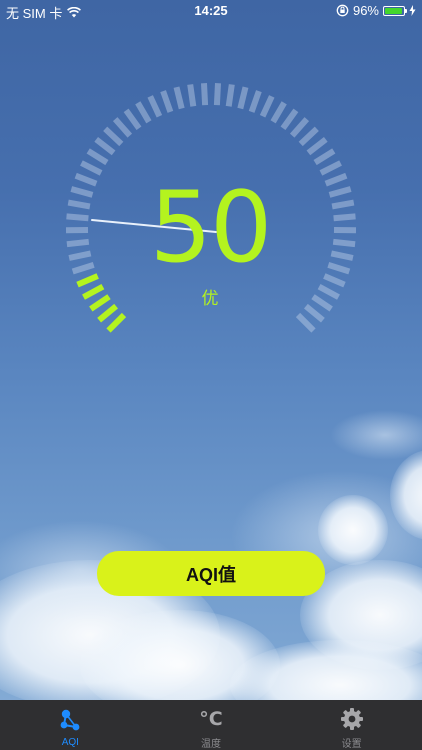  I want to click on gear-icon, so click(352, 719).